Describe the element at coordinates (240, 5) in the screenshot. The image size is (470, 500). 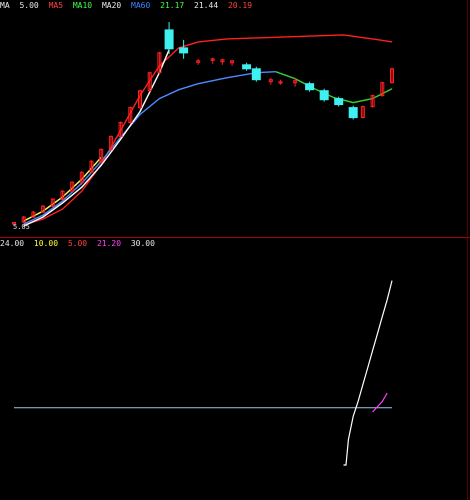
I see `header-segment: 20.19` at that location.